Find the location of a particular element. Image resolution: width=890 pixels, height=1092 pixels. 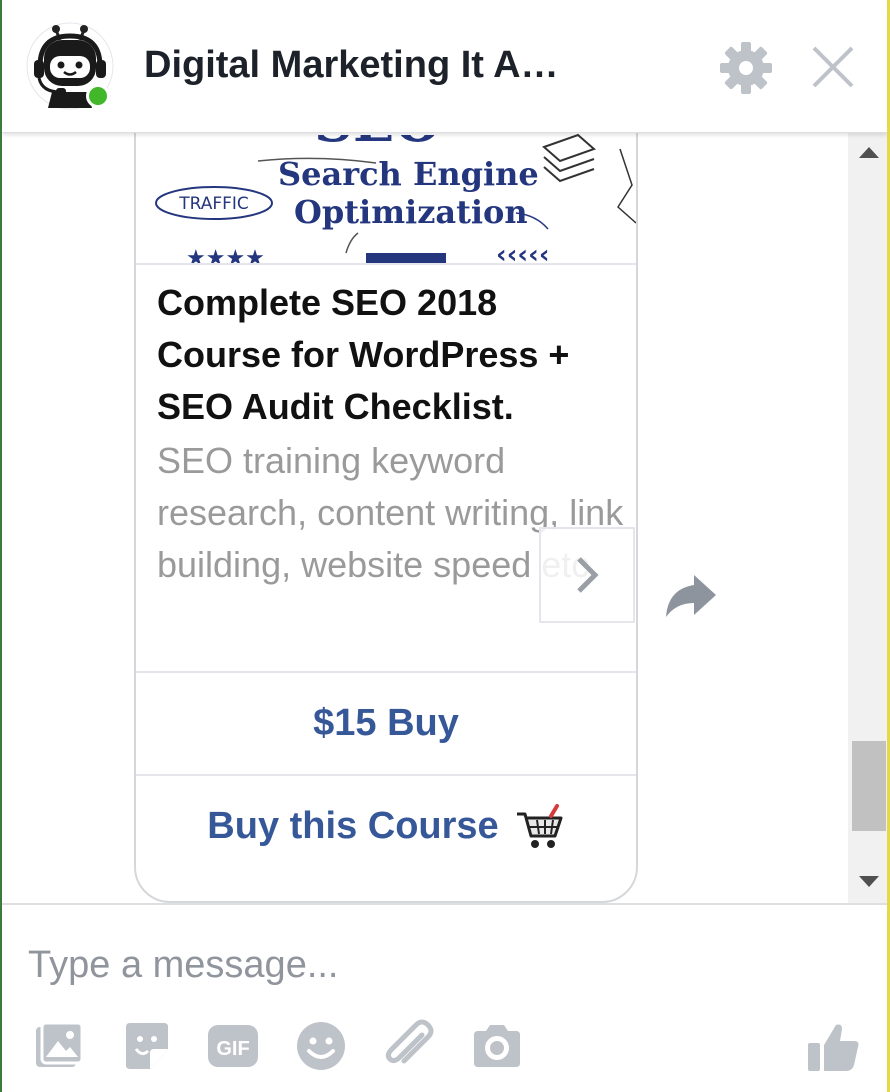

shopping-cart-icon is located at coordinates (539, 826).